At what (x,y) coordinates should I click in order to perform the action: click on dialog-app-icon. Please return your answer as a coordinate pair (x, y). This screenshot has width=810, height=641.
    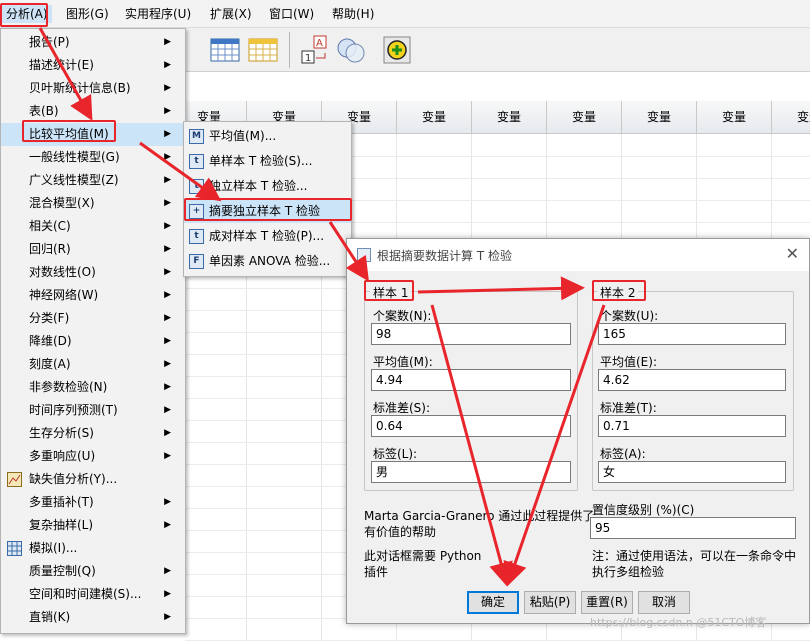
    Looking at the image, I should click on (364, 255).